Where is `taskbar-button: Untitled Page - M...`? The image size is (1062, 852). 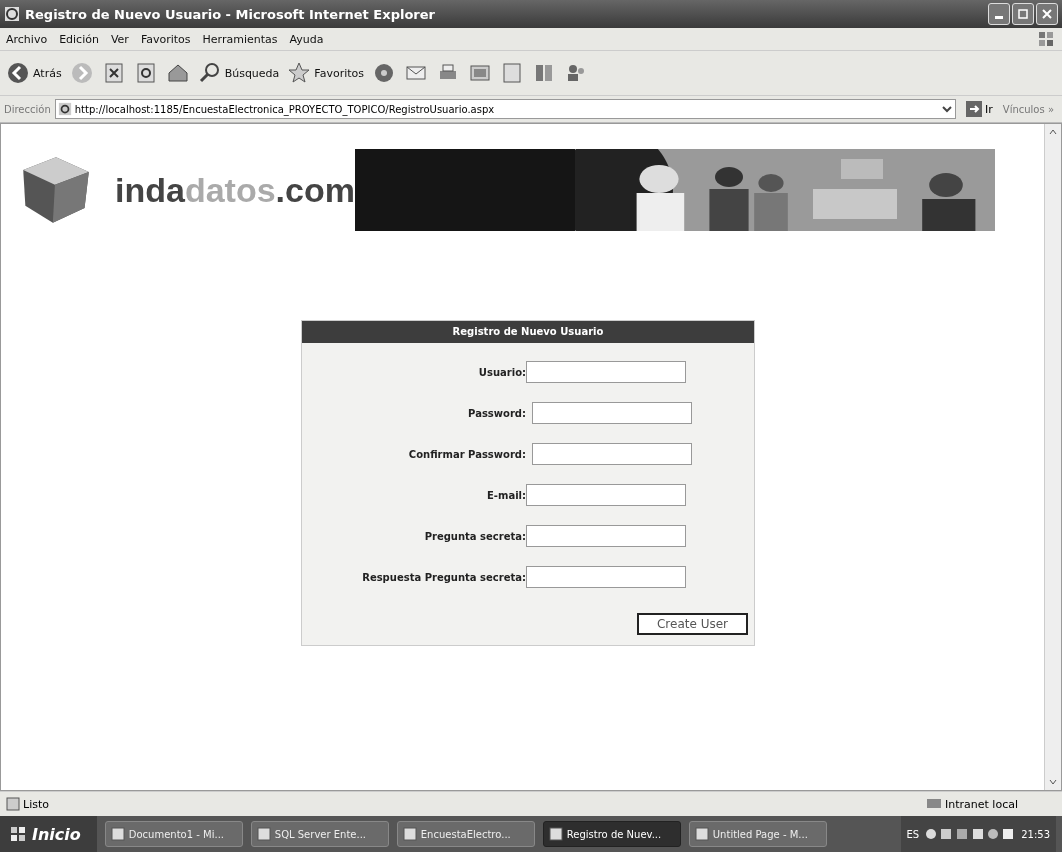
taskbar-button: Untitled Page - M... is located at coordinates (757, 834).